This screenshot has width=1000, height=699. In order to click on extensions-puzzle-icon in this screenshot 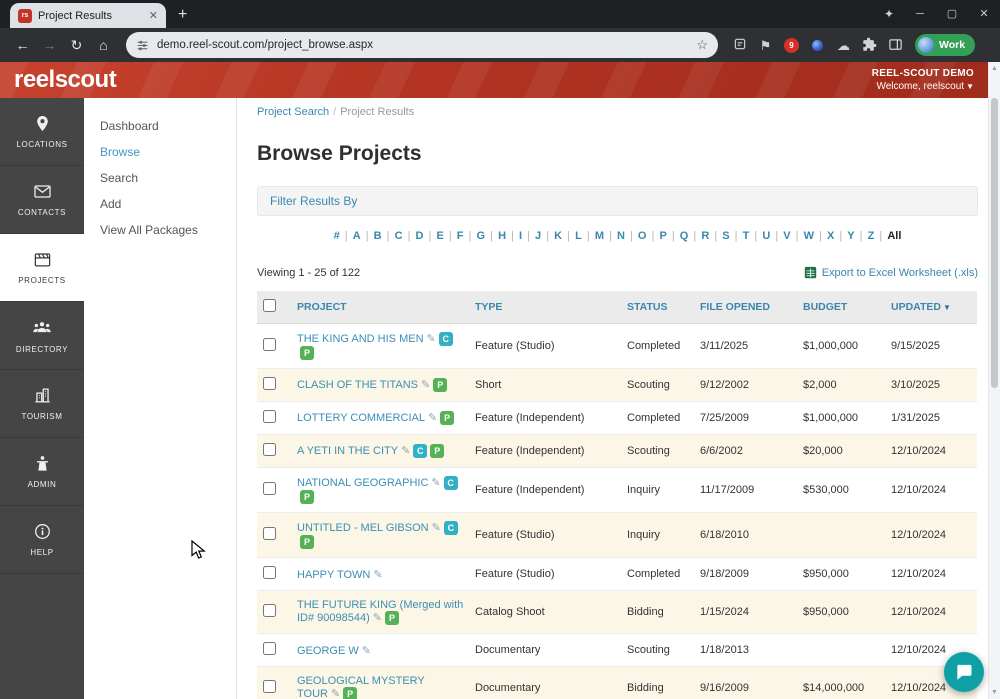, I will do `click(869, 45)`.